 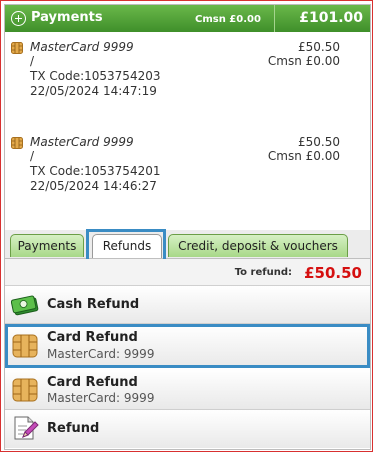 I want to click on edit-document-icon, so click(x=26, y=428).